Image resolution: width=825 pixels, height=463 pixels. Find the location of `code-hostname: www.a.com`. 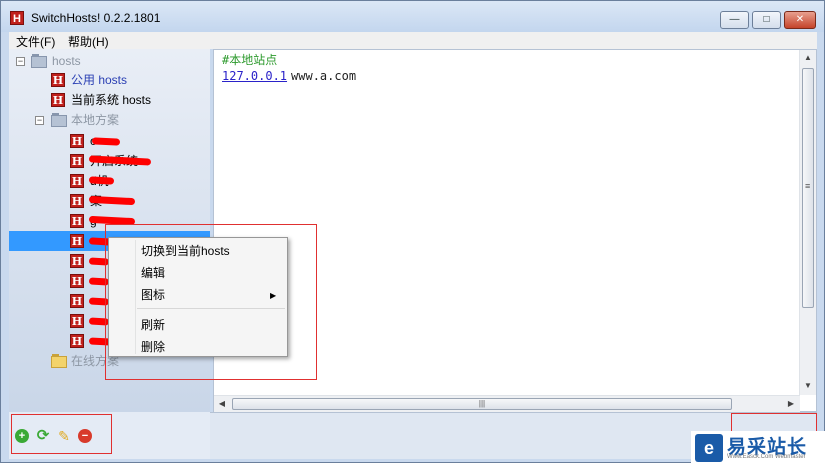

code-hostname: www.a.com is located at coordinates (324, 76).